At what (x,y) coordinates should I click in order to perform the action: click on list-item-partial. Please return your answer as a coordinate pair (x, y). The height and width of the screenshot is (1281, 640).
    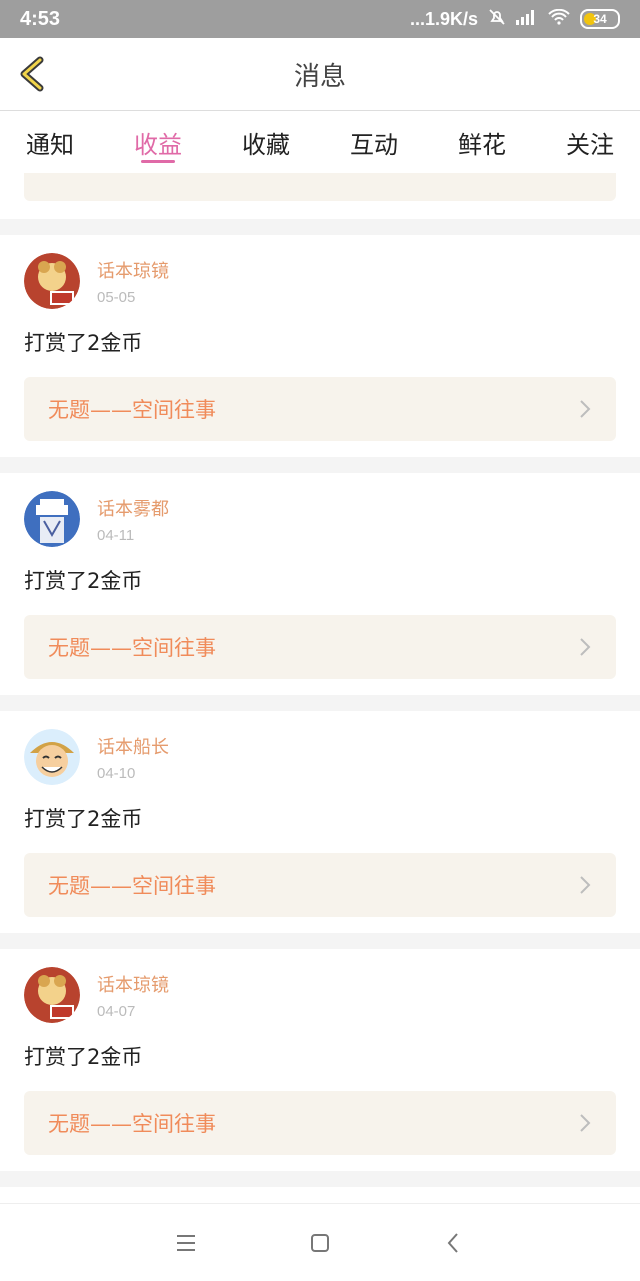
    Looking at the image, I should click on (320, 1195).